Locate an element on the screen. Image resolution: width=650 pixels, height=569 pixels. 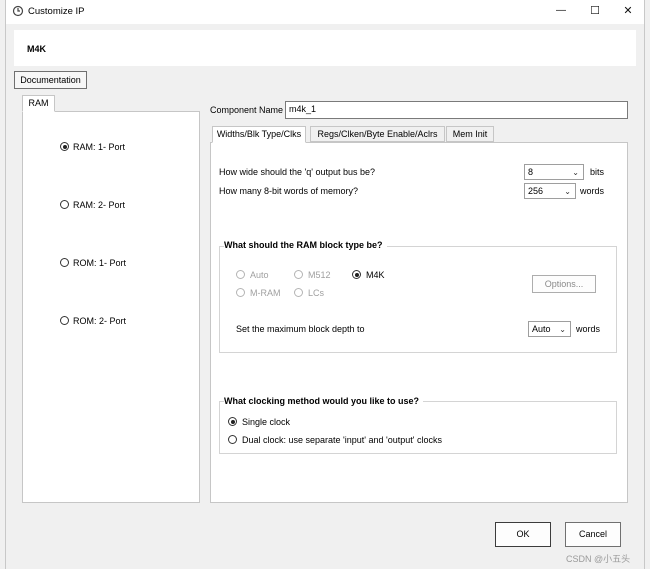
q-bus-width-select: 8 ⌄ is located at coordinates (554, 172).